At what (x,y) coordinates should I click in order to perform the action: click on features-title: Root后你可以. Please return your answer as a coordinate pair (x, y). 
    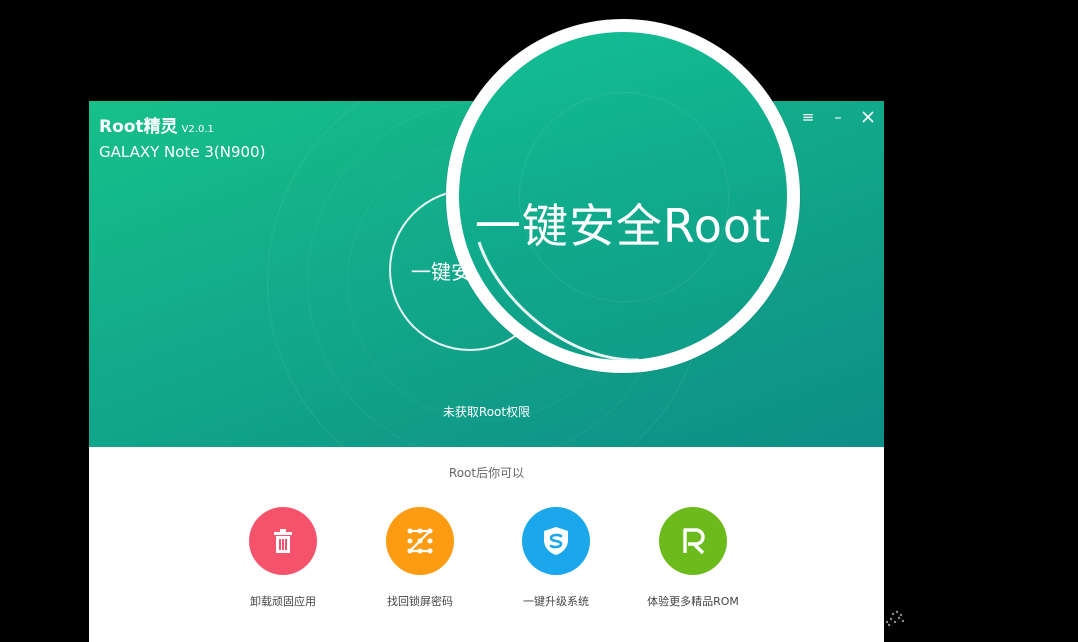
    Looking at the image, I should click on (486, 473).